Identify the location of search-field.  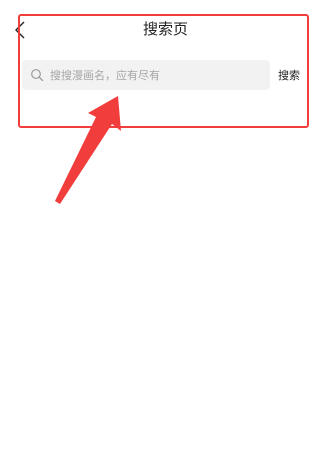
(146, 75).